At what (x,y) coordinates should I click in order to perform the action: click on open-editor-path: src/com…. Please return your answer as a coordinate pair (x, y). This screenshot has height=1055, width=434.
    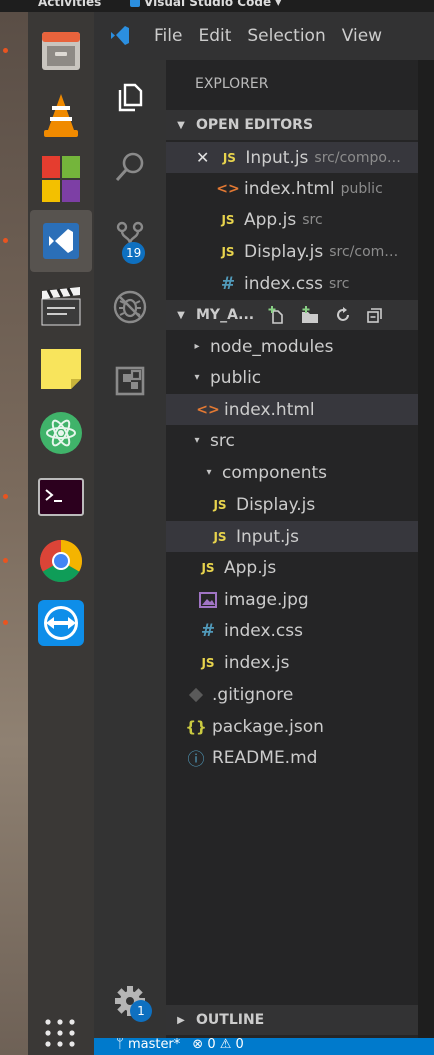
    Looking at the image, I should click on (364, 251).